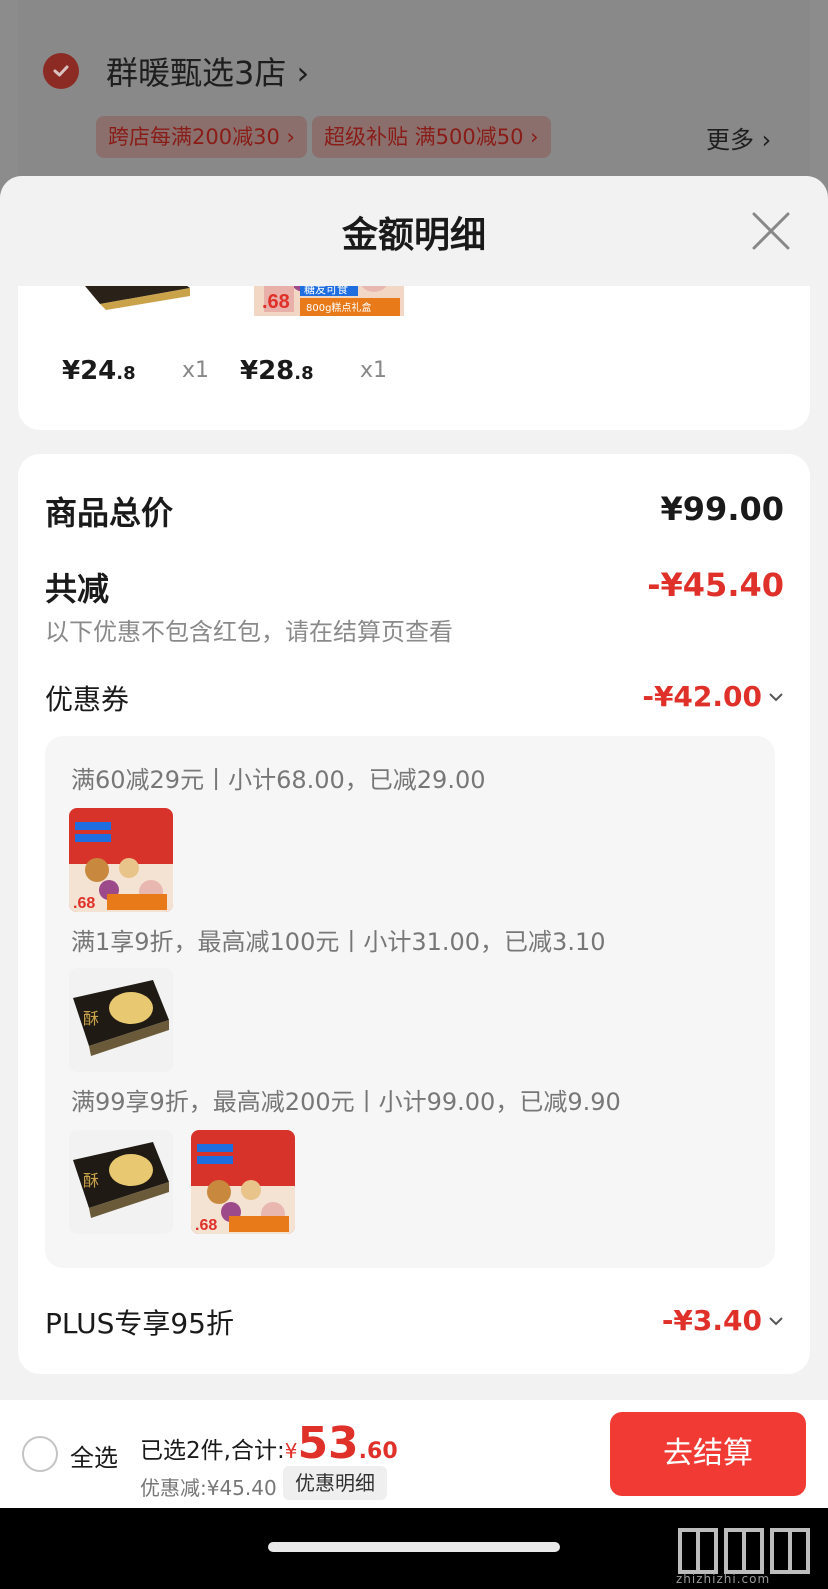 The height and width of the screenshot is (1589, 828). Describe the element at coordinates (208, 1488) in the screenshot. I see `discount-amount: 优惠减:¥45.40` at that location.